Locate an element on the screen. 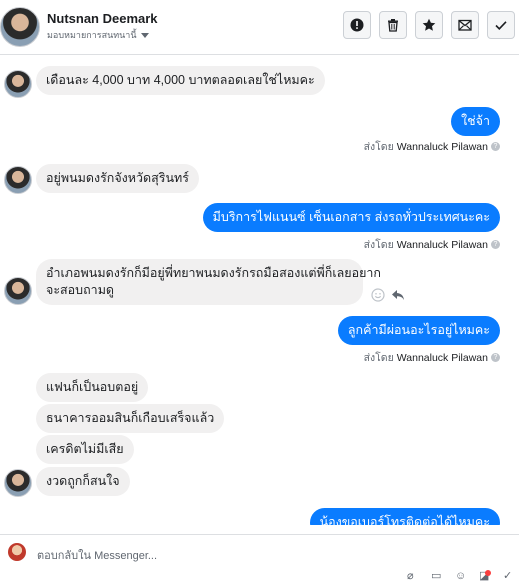 This screenshot has width=519, height=582. incoming-message: แฟนก็เป็นอบตอยู่ is located at coordinates (92, 387).